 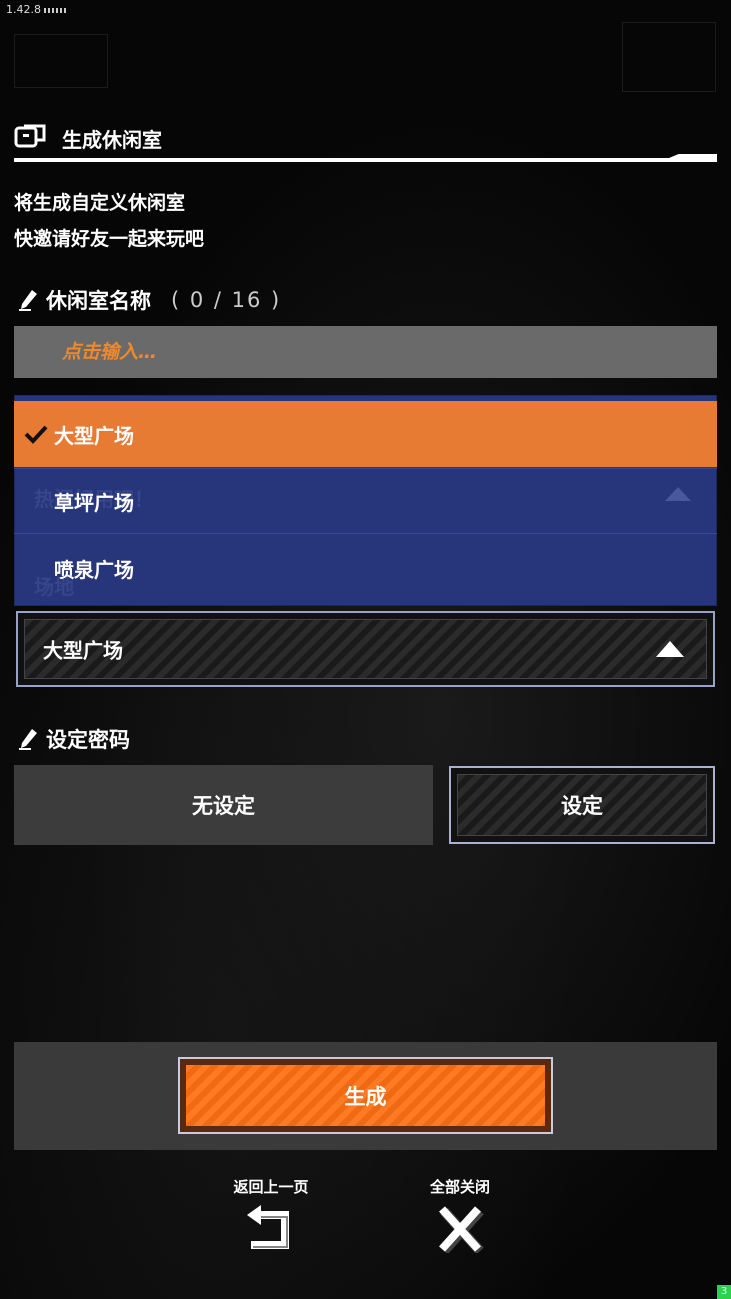 What do you see at coordinates (56, 10) in the screenshot?
I see `signal-icon` at bounding box center [56, 10].